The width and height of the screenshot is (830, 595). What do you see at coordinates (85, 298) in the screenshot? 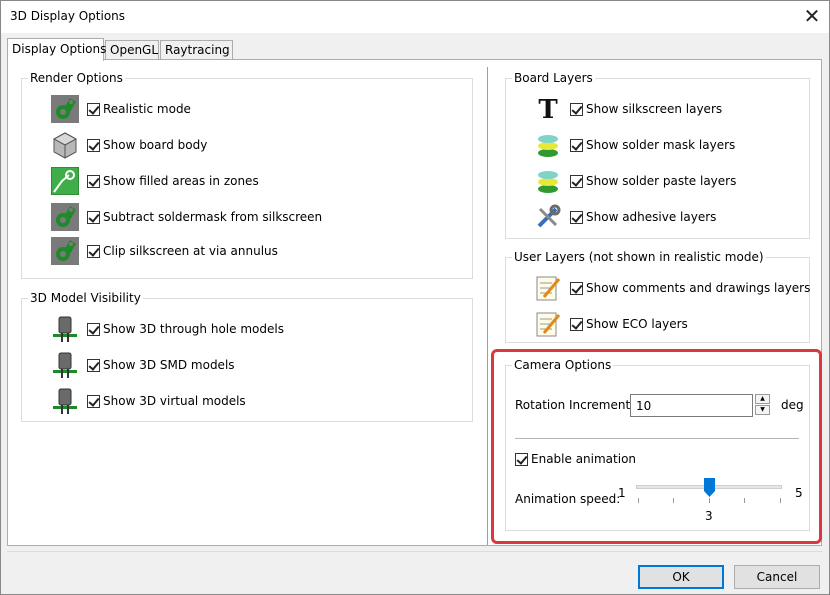
I see `model-visibility-title: 3D Model Visibility` at bounding box center [85, 298].